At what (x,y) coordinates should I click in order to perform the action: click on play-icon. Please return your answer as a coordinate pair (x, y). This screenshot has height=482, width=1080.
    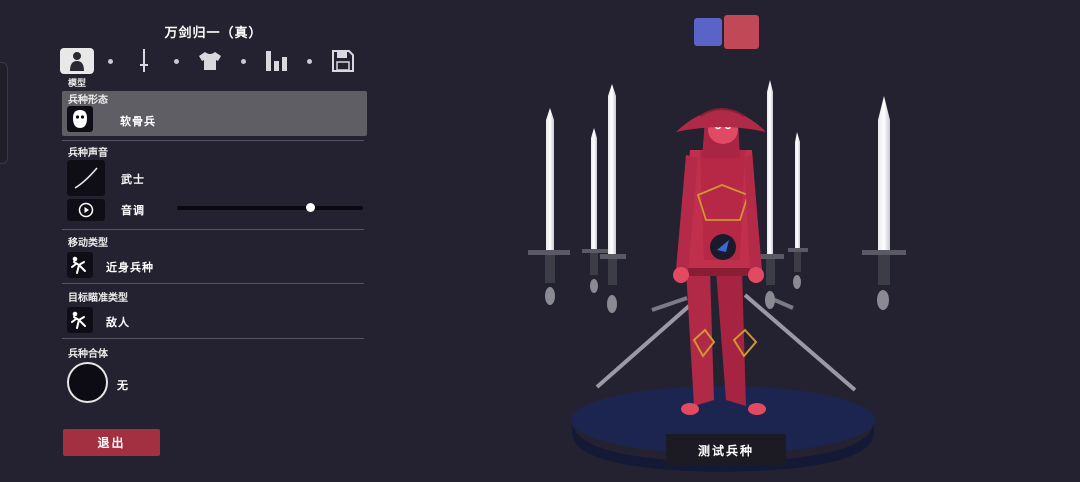
    Looking at the image, I should click on (86, 210).